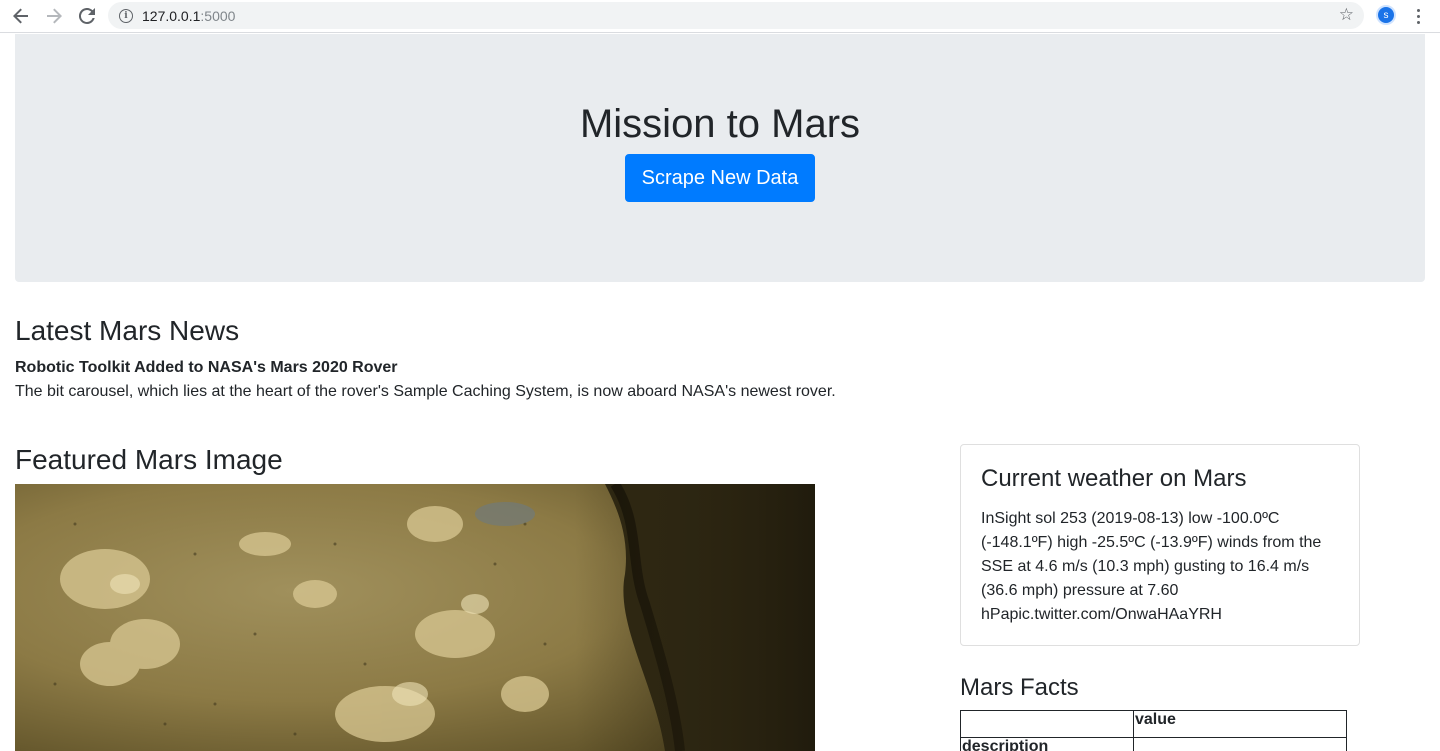 This screenshot has height=751, width=1440. What do you see at coordinates (149, 459) in the screenshot?
I see `featured-image-heading: Featured Mars Image` at bounding box center [149, 459].